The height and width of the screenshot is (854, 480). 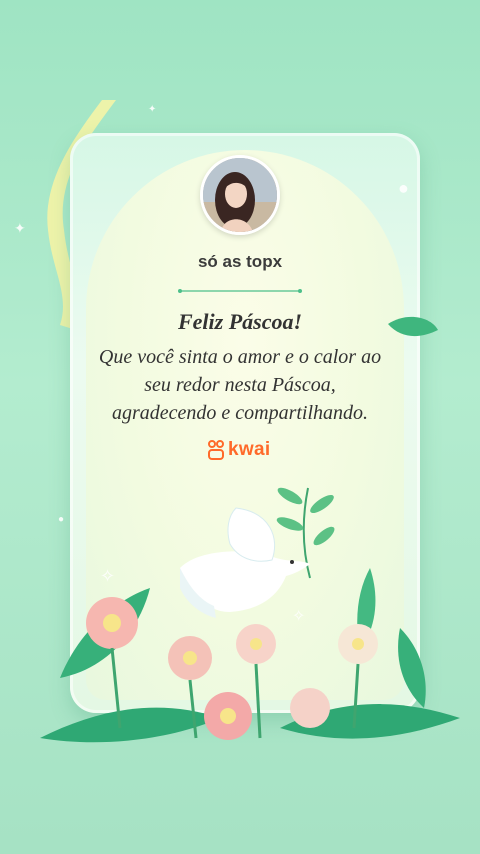 I want to click on kwai-brand: kwai, so click(x=239, y=450).